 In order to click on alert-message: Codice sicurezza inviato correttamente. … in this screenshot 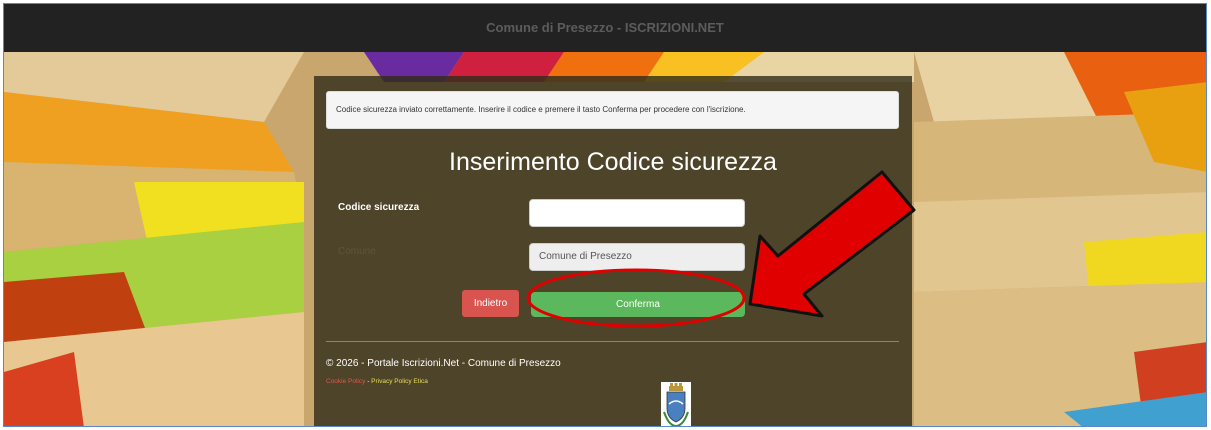, I will do `click(541, 109)`.